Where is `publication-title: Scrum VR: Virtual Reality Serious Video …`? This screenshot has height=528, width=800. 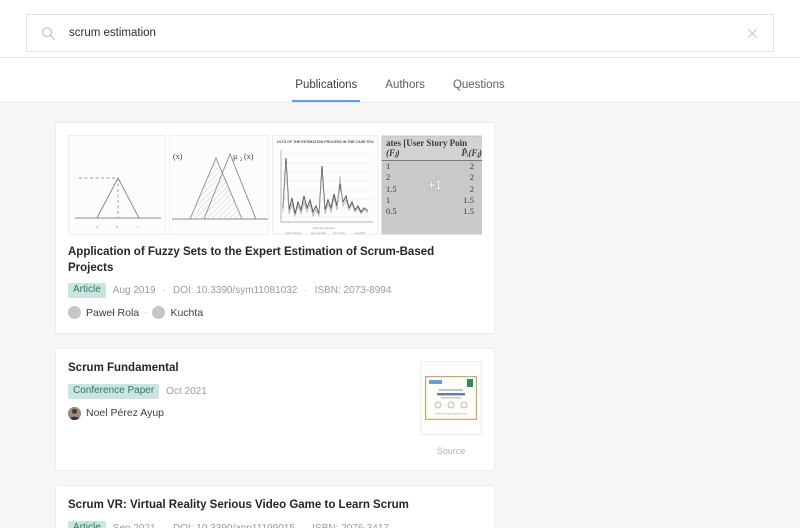
publication-title: Scrum VR: Virtual Reality Serious Video … is located at coordinates (275, 506).